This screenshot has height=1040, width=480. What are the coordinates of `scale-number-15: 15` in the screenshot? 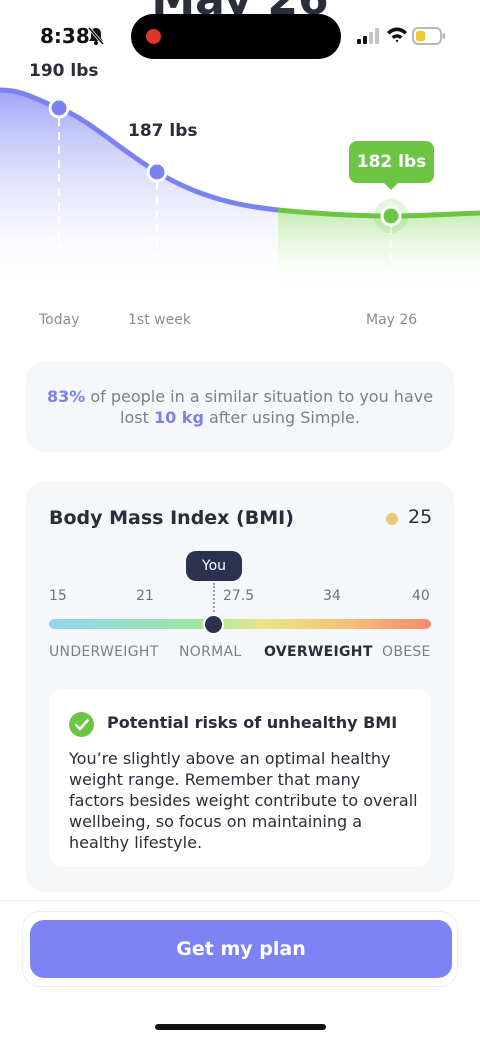 It's located at (58, 596).